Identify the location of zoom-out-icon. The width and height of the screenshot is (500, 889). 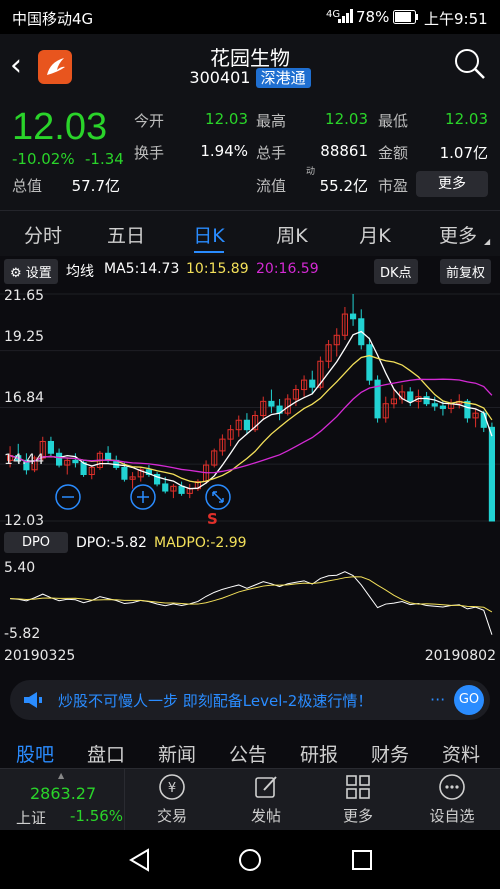
(68, 499).